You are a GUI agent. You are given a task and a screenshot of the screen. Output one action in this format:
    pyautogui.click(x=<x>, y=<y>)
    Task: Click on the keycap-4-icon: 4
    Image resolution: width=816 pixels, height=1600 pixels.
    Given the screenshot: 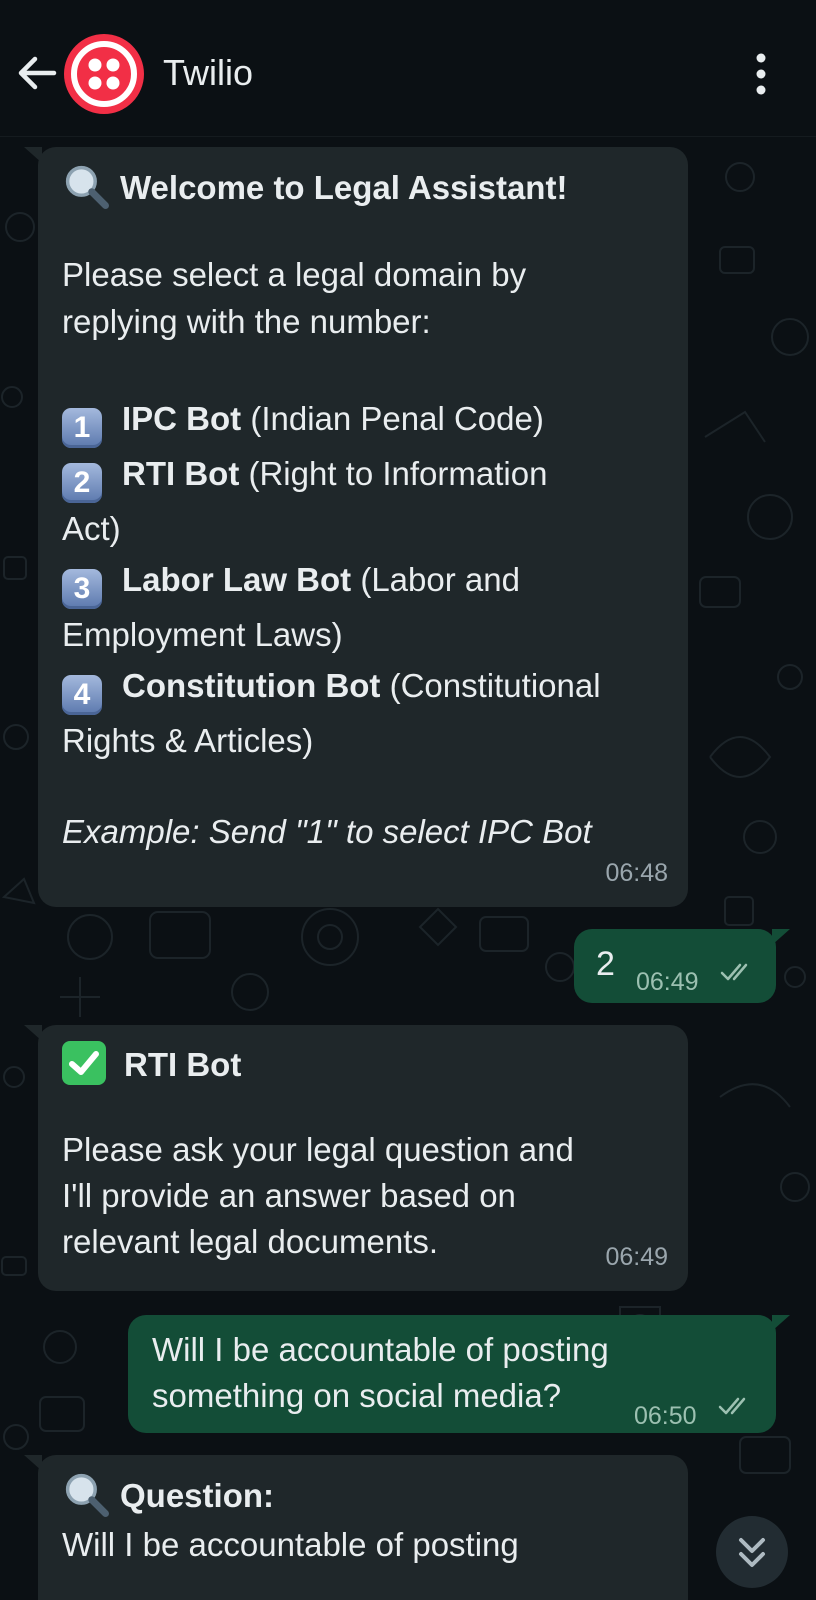 What is the action you would take?
    pyautogui.click(x=82, y=695)
    